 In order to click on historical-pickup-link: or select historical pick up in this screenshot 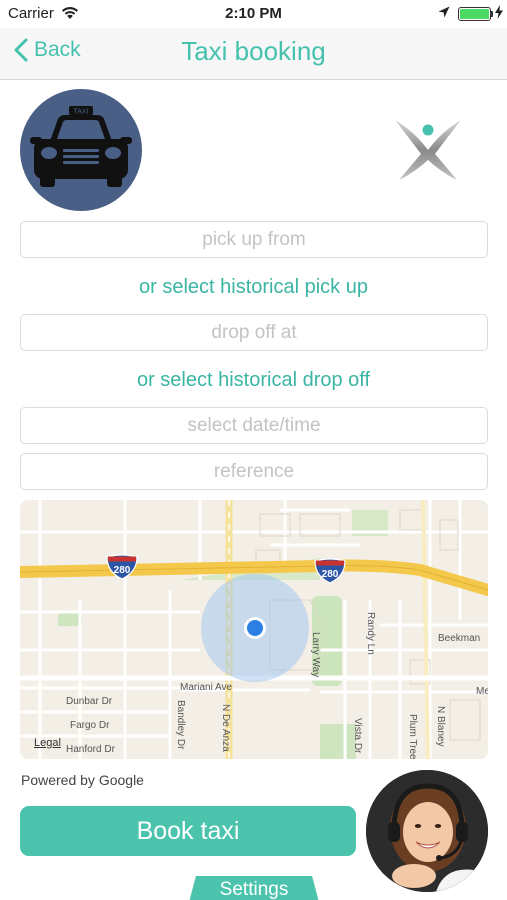, I will do `click(253, 287)`.